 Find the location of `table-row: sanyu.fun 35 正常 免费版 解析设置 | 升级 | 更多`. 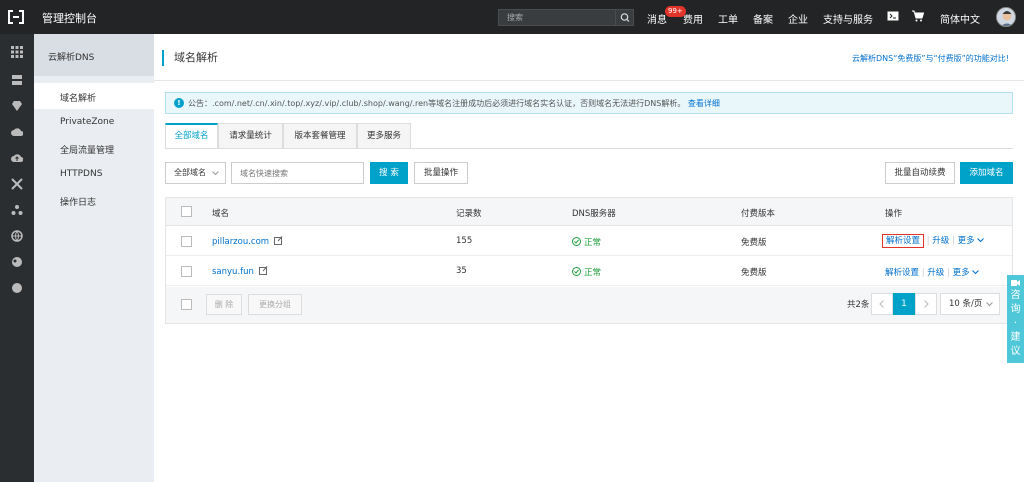

table-row: sanyu.fun 35 正常 免费版 解析设置 | 升级 | 更多 is located at coordinates (589, 271).